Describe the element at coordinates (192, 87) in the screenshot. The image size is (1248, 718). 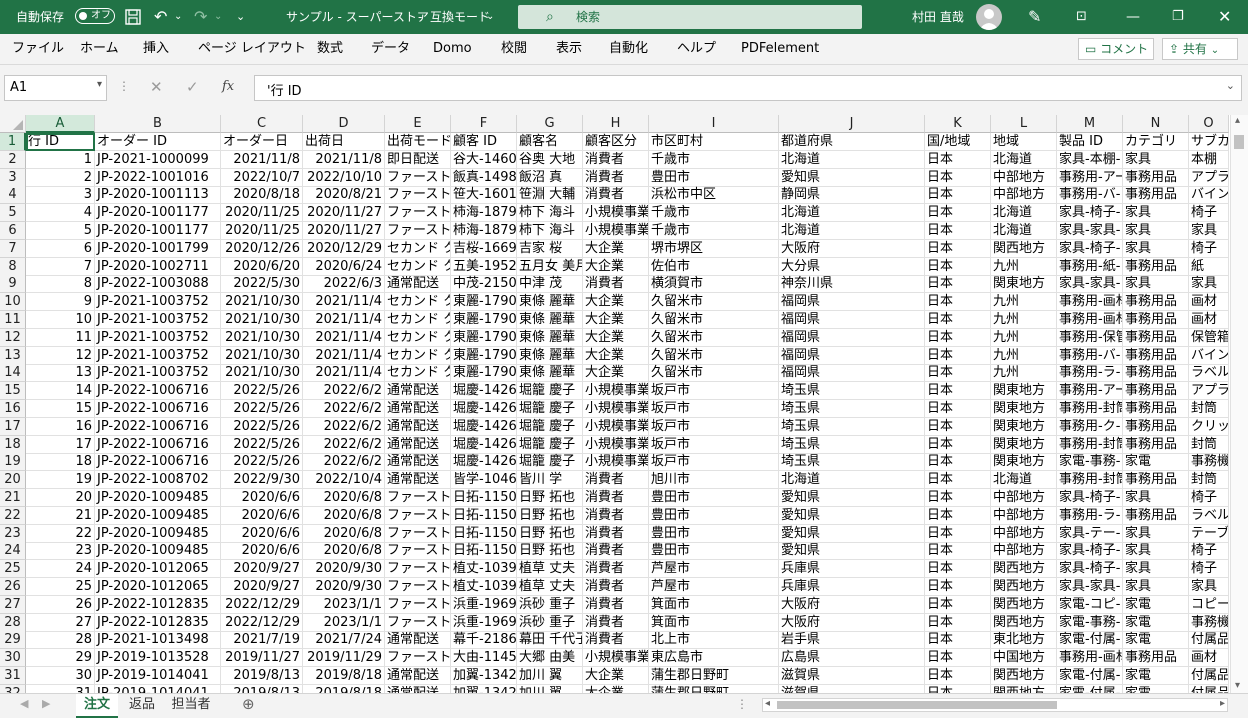
I see `enter-icon: ✓` at that location.